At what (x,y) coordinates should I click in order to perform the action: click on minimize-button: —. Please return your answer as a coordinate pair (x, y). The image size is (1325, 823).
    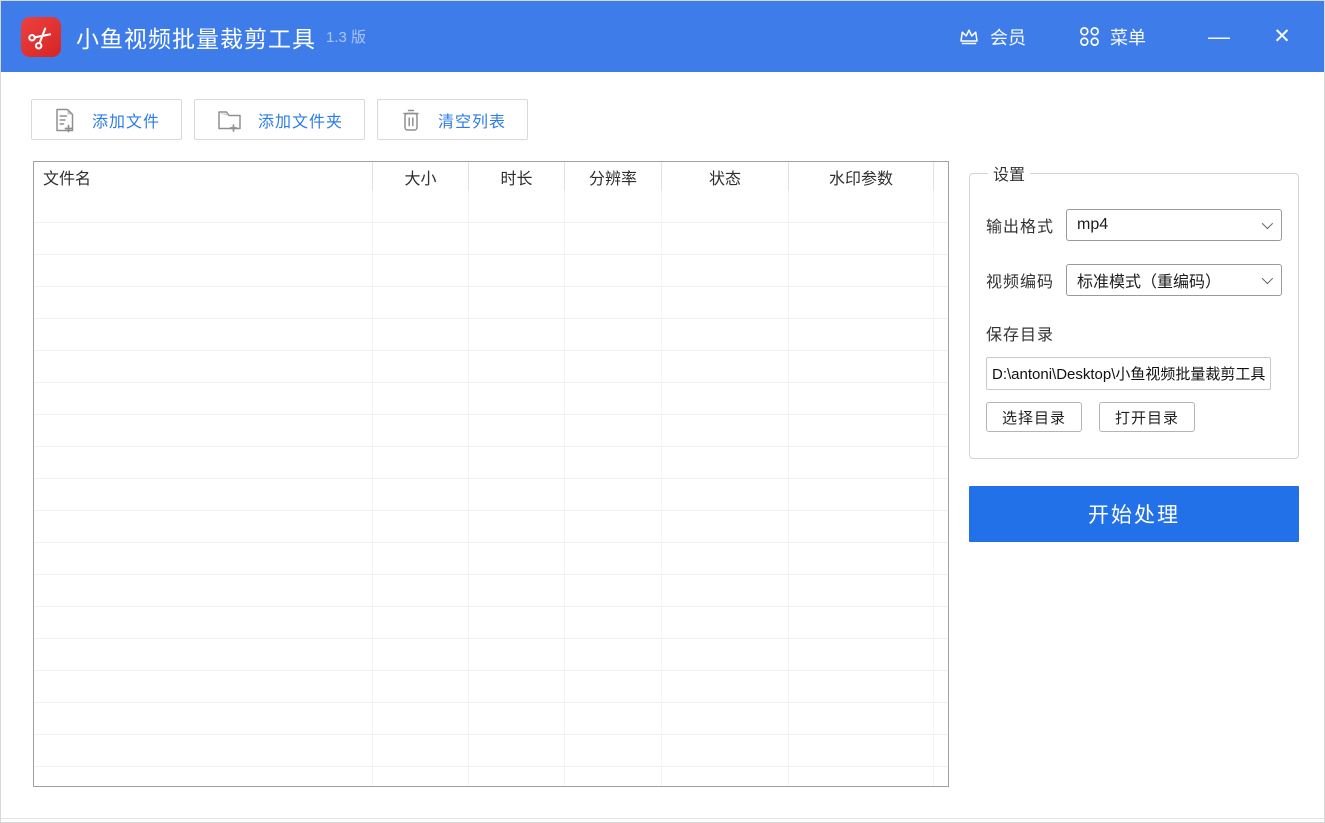
    Looking at the image, I should click on (1219, 37).